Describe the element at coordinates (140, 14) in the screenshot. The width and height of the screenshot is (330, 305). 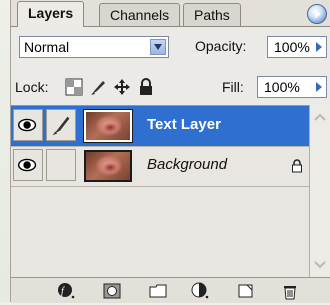
I see `tab-channels: Channels` at that location.